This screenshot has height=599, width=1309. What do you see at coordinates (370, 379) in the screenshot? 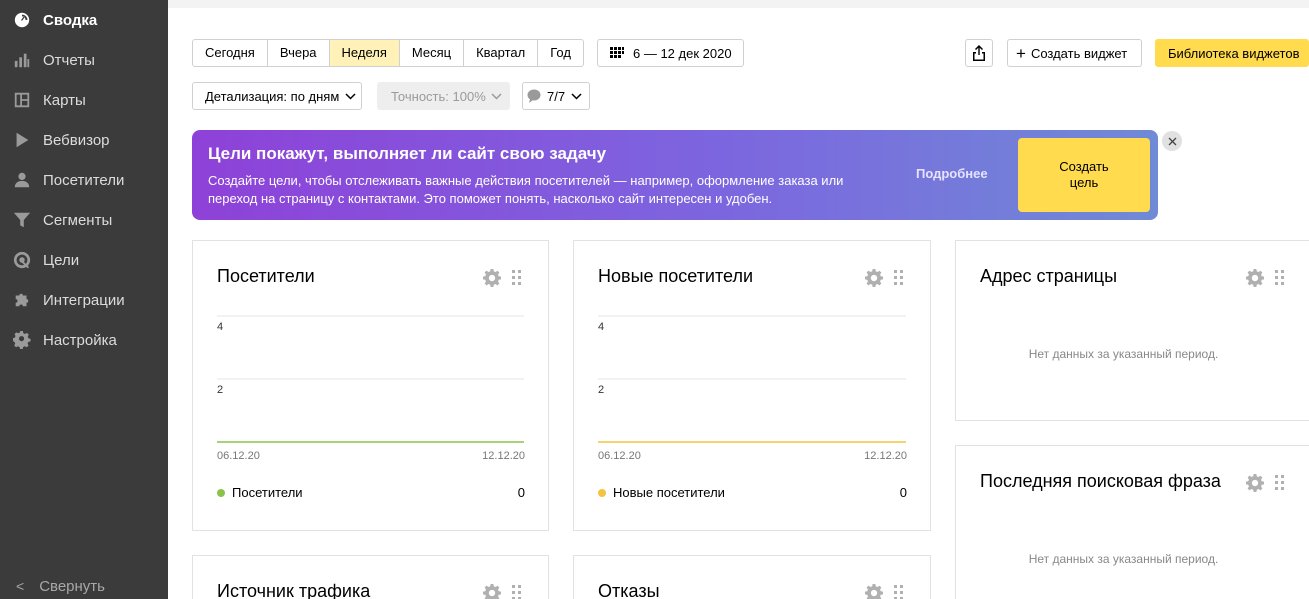
I see `visitors-chart` at bounding box center [370, 379].